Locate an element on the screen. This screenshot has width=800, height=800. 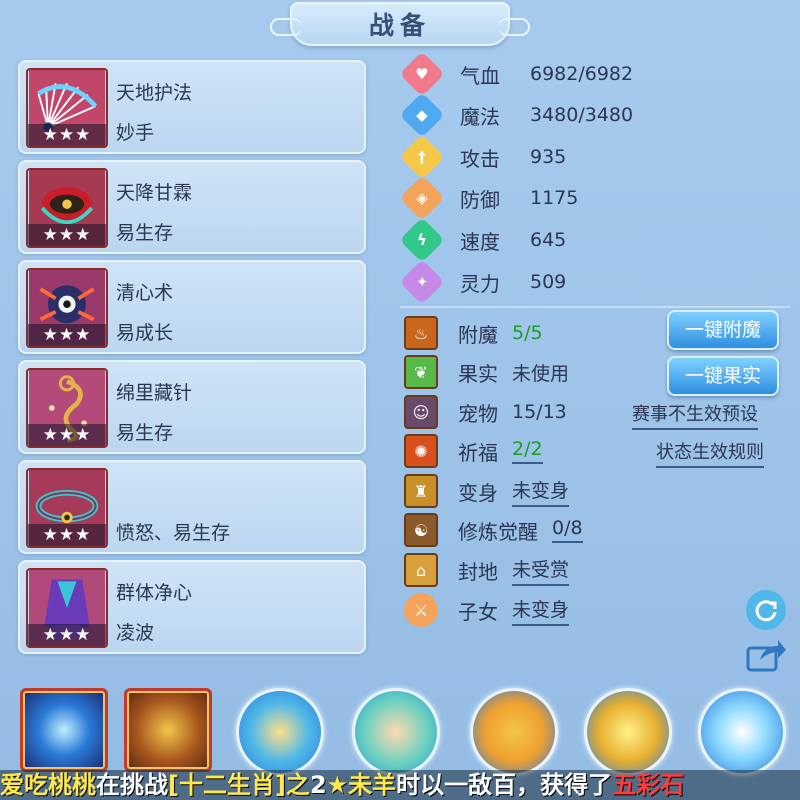
attr-row-hp: ♥ 气血 6982/6982 is located at coordinates (516, 74).